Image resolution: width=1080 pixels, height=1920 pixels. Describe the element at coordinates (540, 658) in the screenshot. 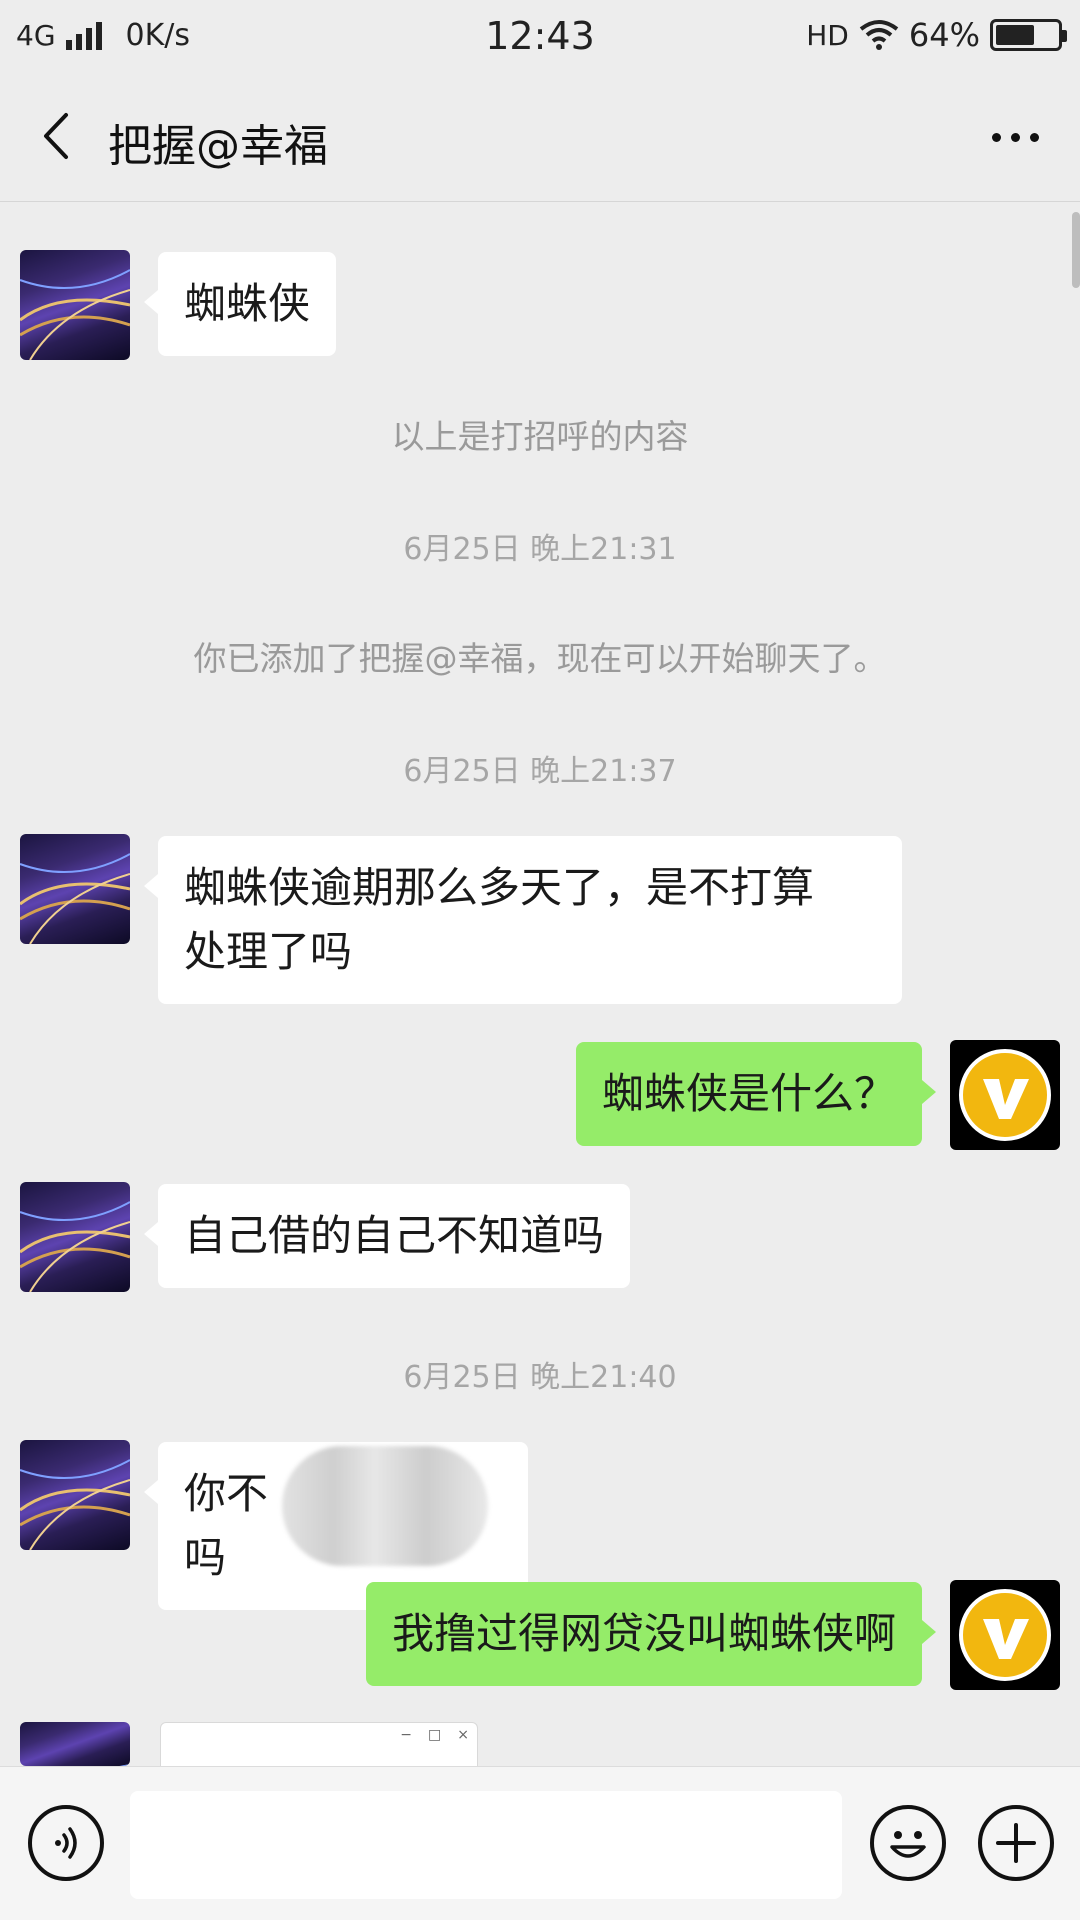

I see `system-notice: 你已添加了把握@幸福，现在可以开始聊天了。` at that location.